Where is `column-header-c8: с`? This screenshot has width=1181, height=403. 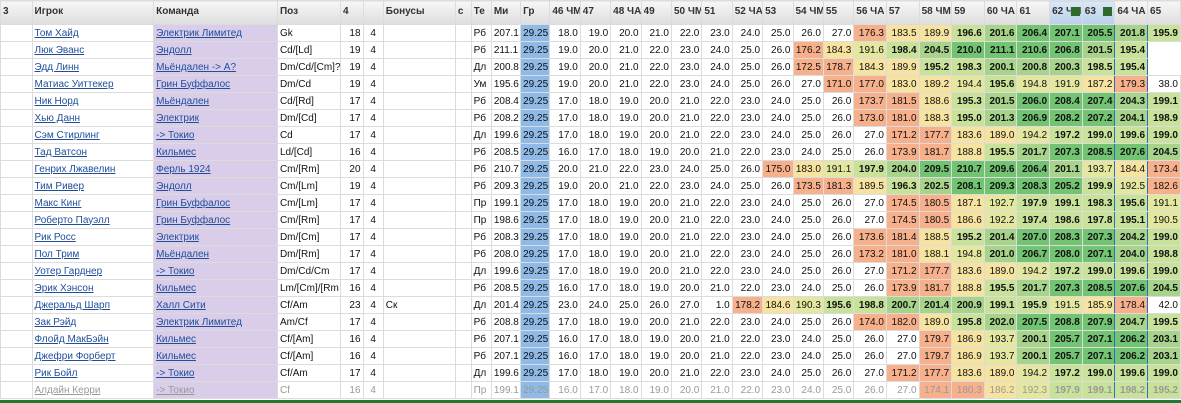 column-header-c8: с is located at coordinates (463, 12).